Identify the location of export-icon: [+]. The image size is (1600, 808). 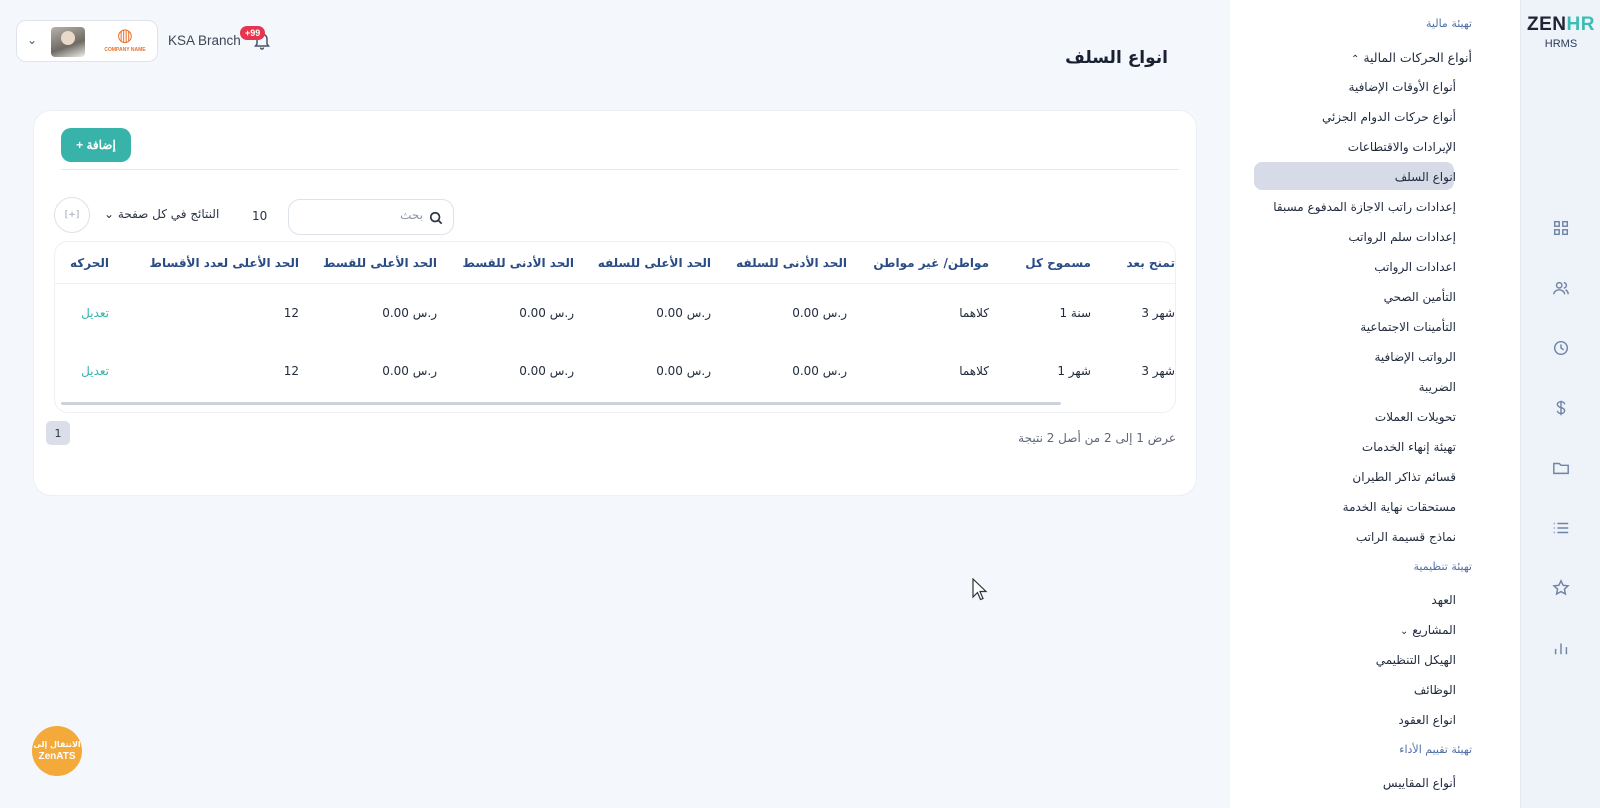
(72, 215).